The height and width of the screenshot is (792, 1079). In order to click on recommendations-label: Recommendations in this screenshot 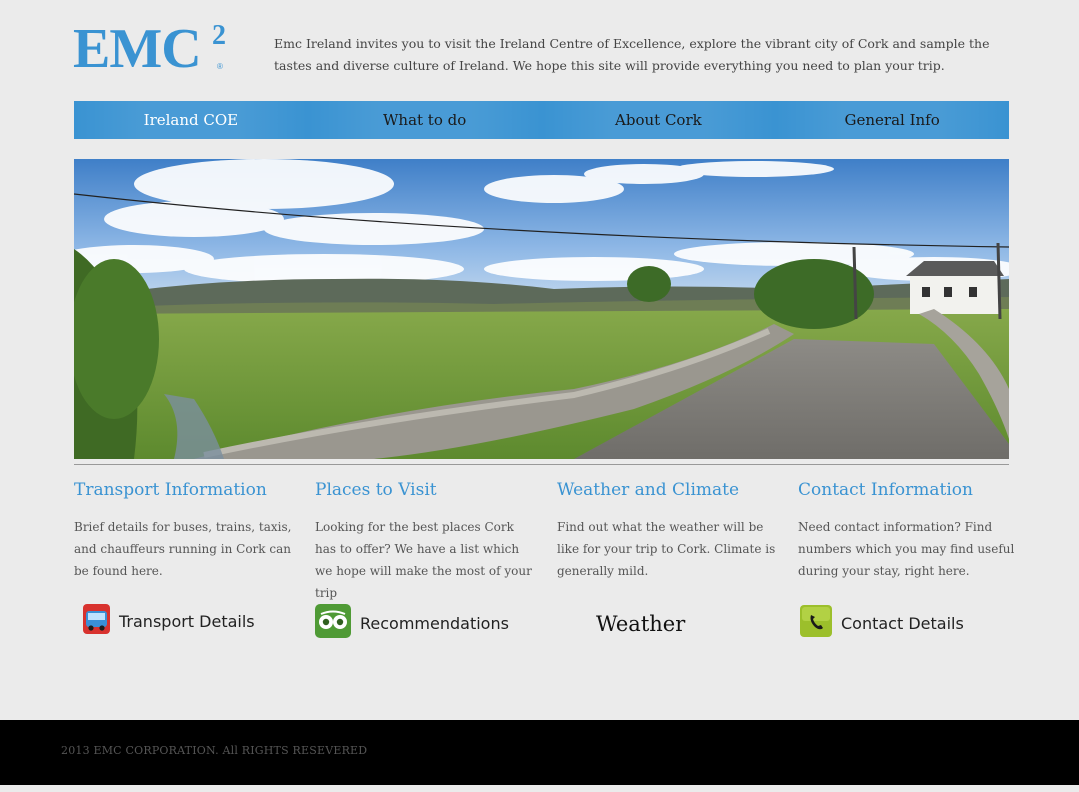, I will do `click(434, 623)`.